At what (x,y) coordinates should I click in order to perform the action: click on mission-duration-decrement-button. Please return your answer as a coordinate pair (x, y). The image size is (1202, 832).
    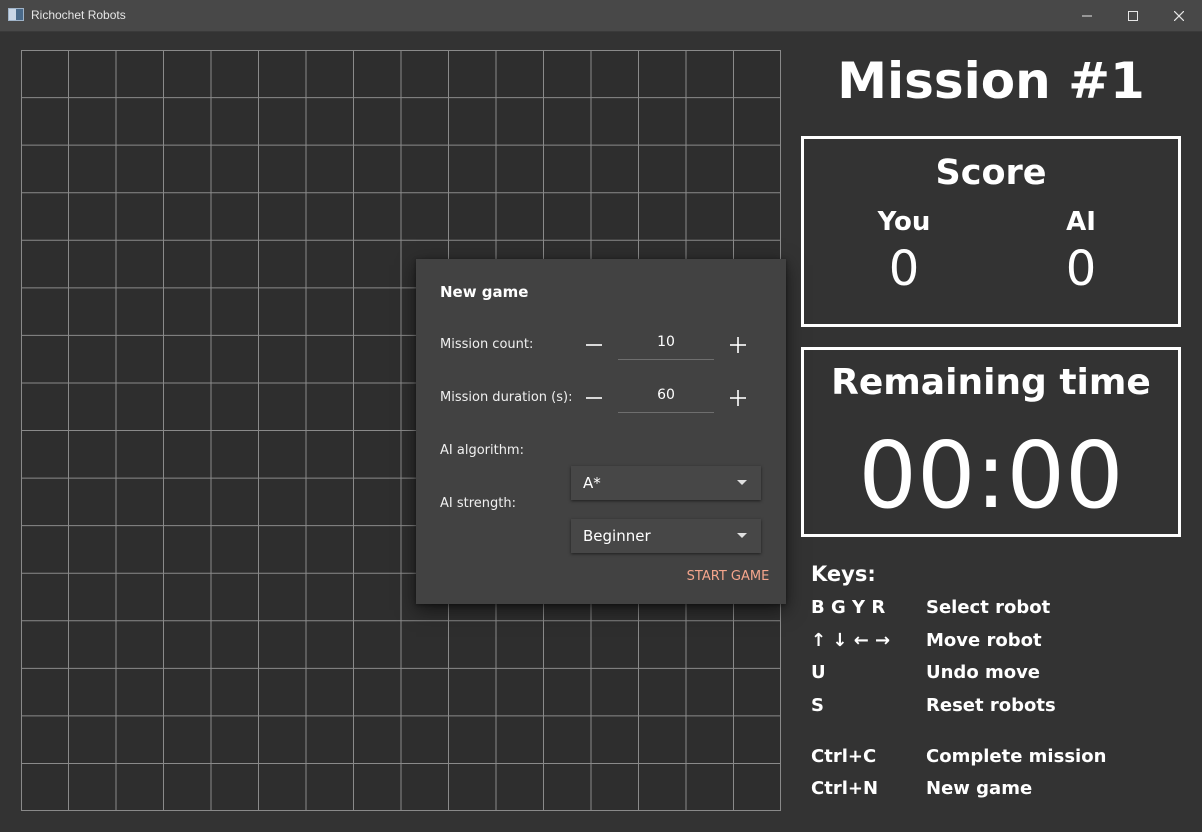
    Looking at the image, I should click on (594, 398).